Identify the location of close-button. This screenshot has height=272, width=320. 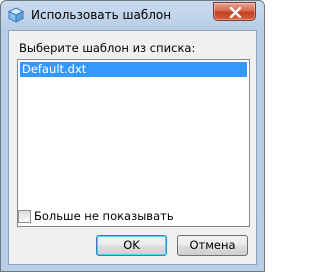
(234, 11).